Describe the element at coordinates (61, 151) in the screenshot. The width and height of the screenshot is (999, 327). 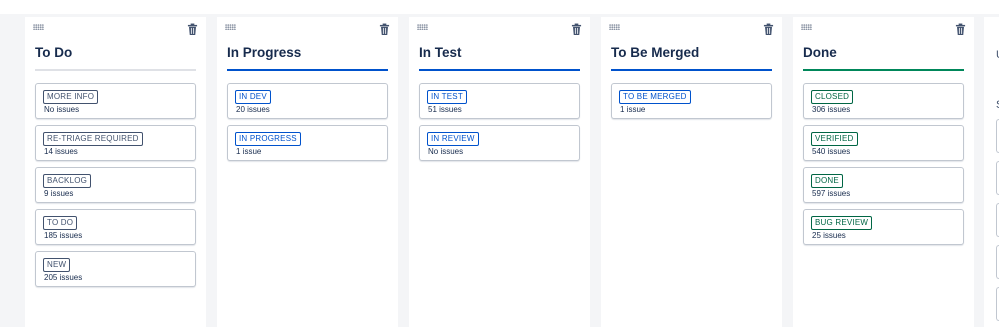
I see `issue-count: 14 issues` at that location.